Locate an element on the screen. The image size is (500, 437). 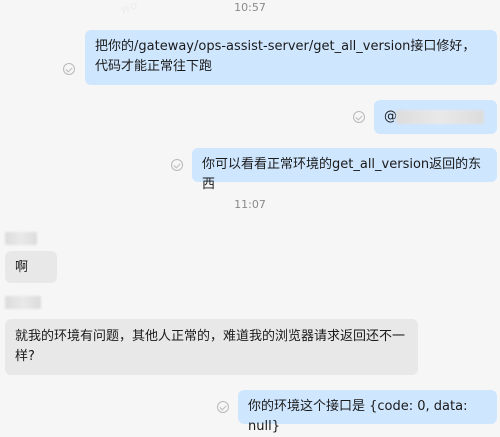
message-incoming: 就我的环境有问题，其他人正常的，难道我的浏览器请求返回还不一样? is located at coordinates (211, 347).